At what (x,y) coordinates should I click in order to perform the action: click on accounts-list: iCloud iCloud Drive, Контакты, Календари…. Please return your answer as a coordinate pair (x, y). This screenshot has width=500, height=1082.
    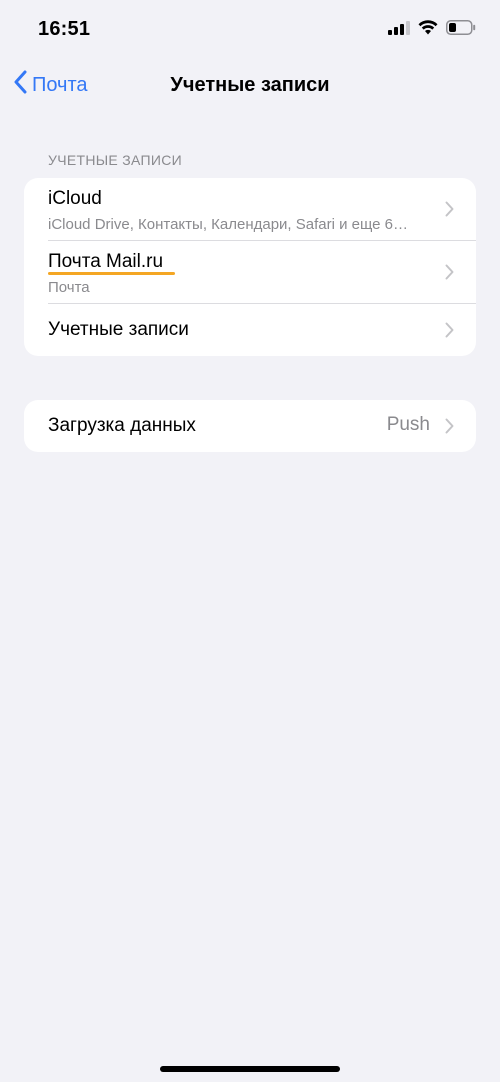
    Looking at the image, I should click on (250, 267).